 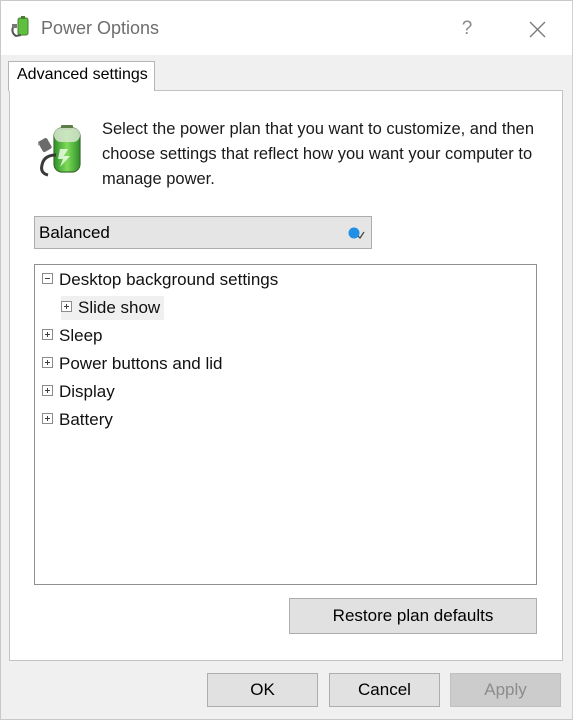 What do you see at coordinates (356, 233) in the screenshot?
I see `active-plan-check-icon` at bounding box center [356, 233].